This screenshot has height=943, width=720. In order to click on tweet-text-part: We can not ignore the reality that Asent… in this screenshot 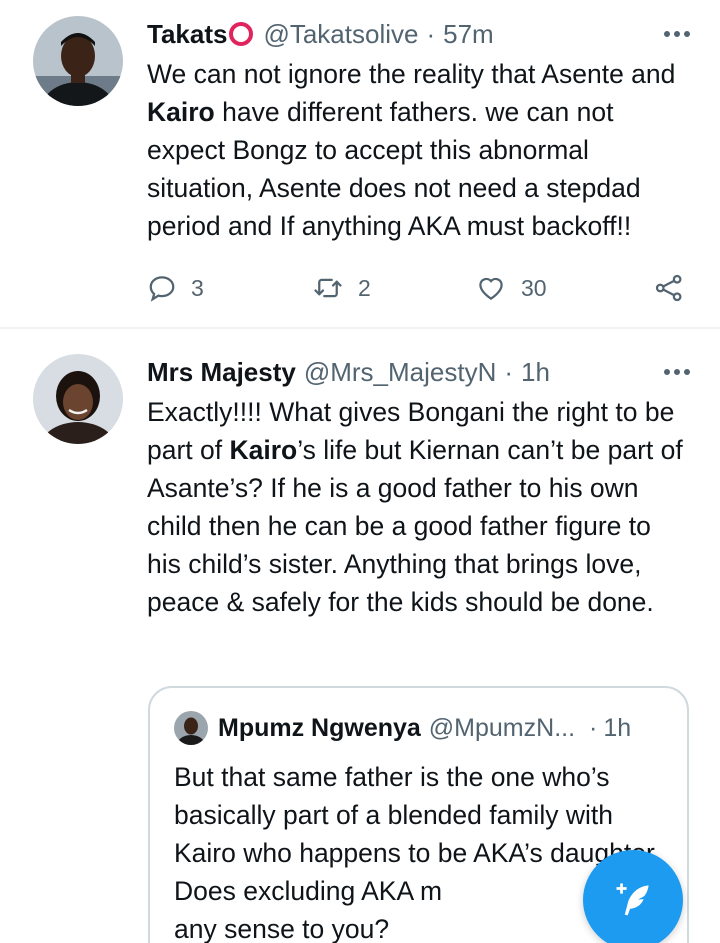, I will do `click(415, 74)`.